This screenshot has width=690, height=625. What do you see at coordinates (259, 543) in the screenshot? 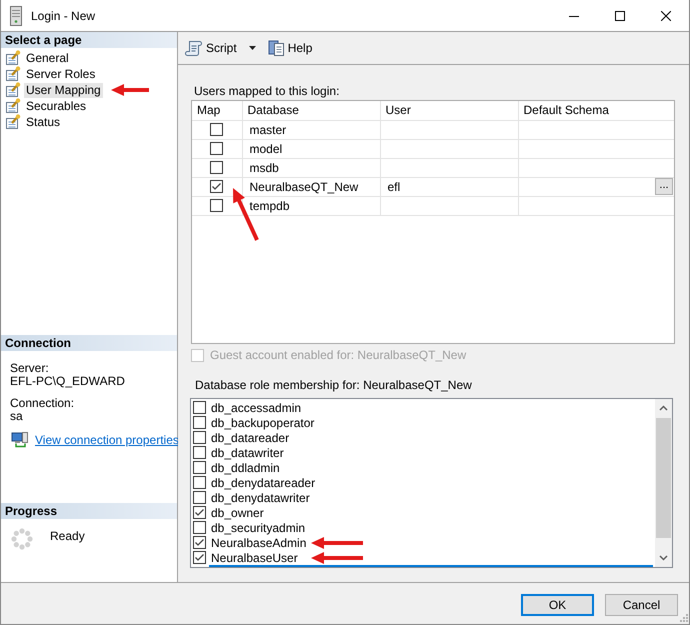
I see `list-item: NeuralbaseAdmin` at bounding box center [259, 543].